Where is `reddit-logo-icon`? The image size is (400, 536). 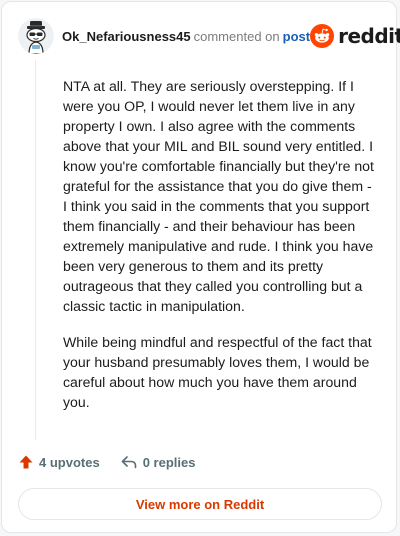
reddit-logo-icon is located at coordinates (322, 36).